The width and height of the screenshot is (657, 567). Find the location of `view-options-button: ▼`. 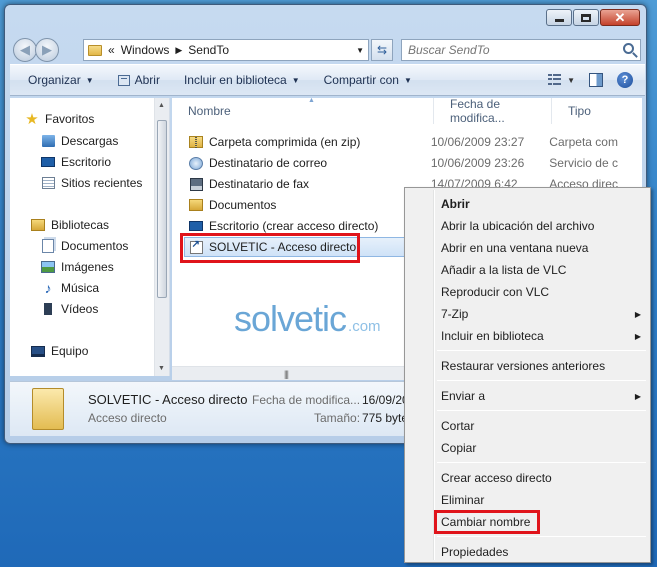

view-options-button: ▼ is located at coordinates (561, 80).